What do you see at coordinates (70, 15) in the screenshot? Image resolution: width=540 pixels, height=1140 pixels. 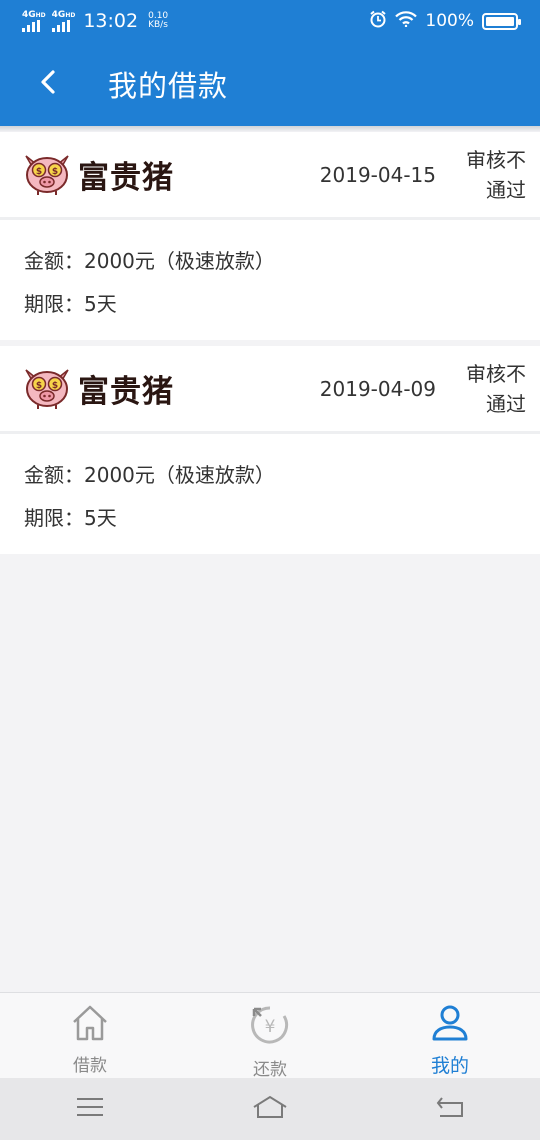 I see `network-2-sup: HD` at bounding box center [70, 15].